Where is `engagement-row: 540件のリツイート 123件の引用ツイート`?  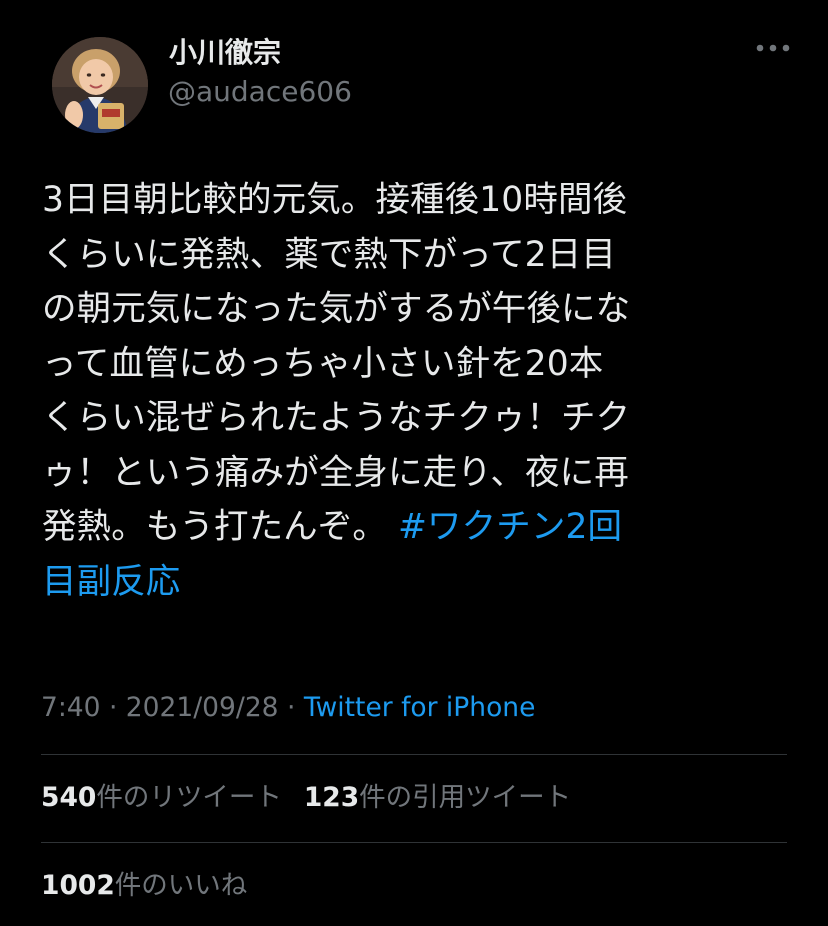 engagement-row: 540件のリツイート 123件の引用ツイート is located at coordinates (317, 798).